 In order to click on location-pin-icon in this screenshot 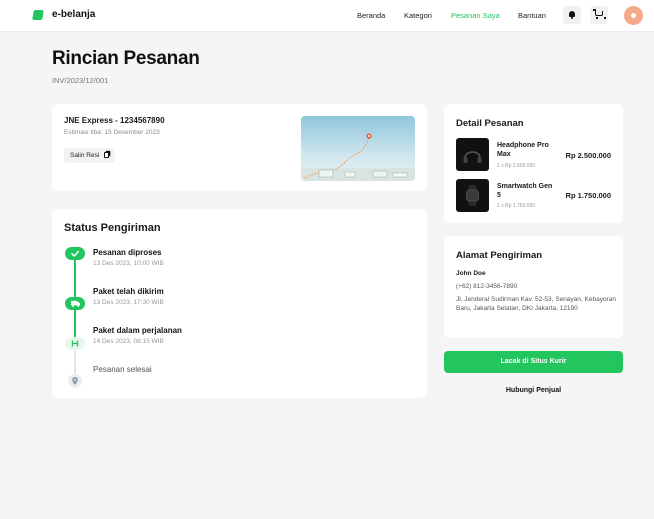, I will do `click(75, 381)`.